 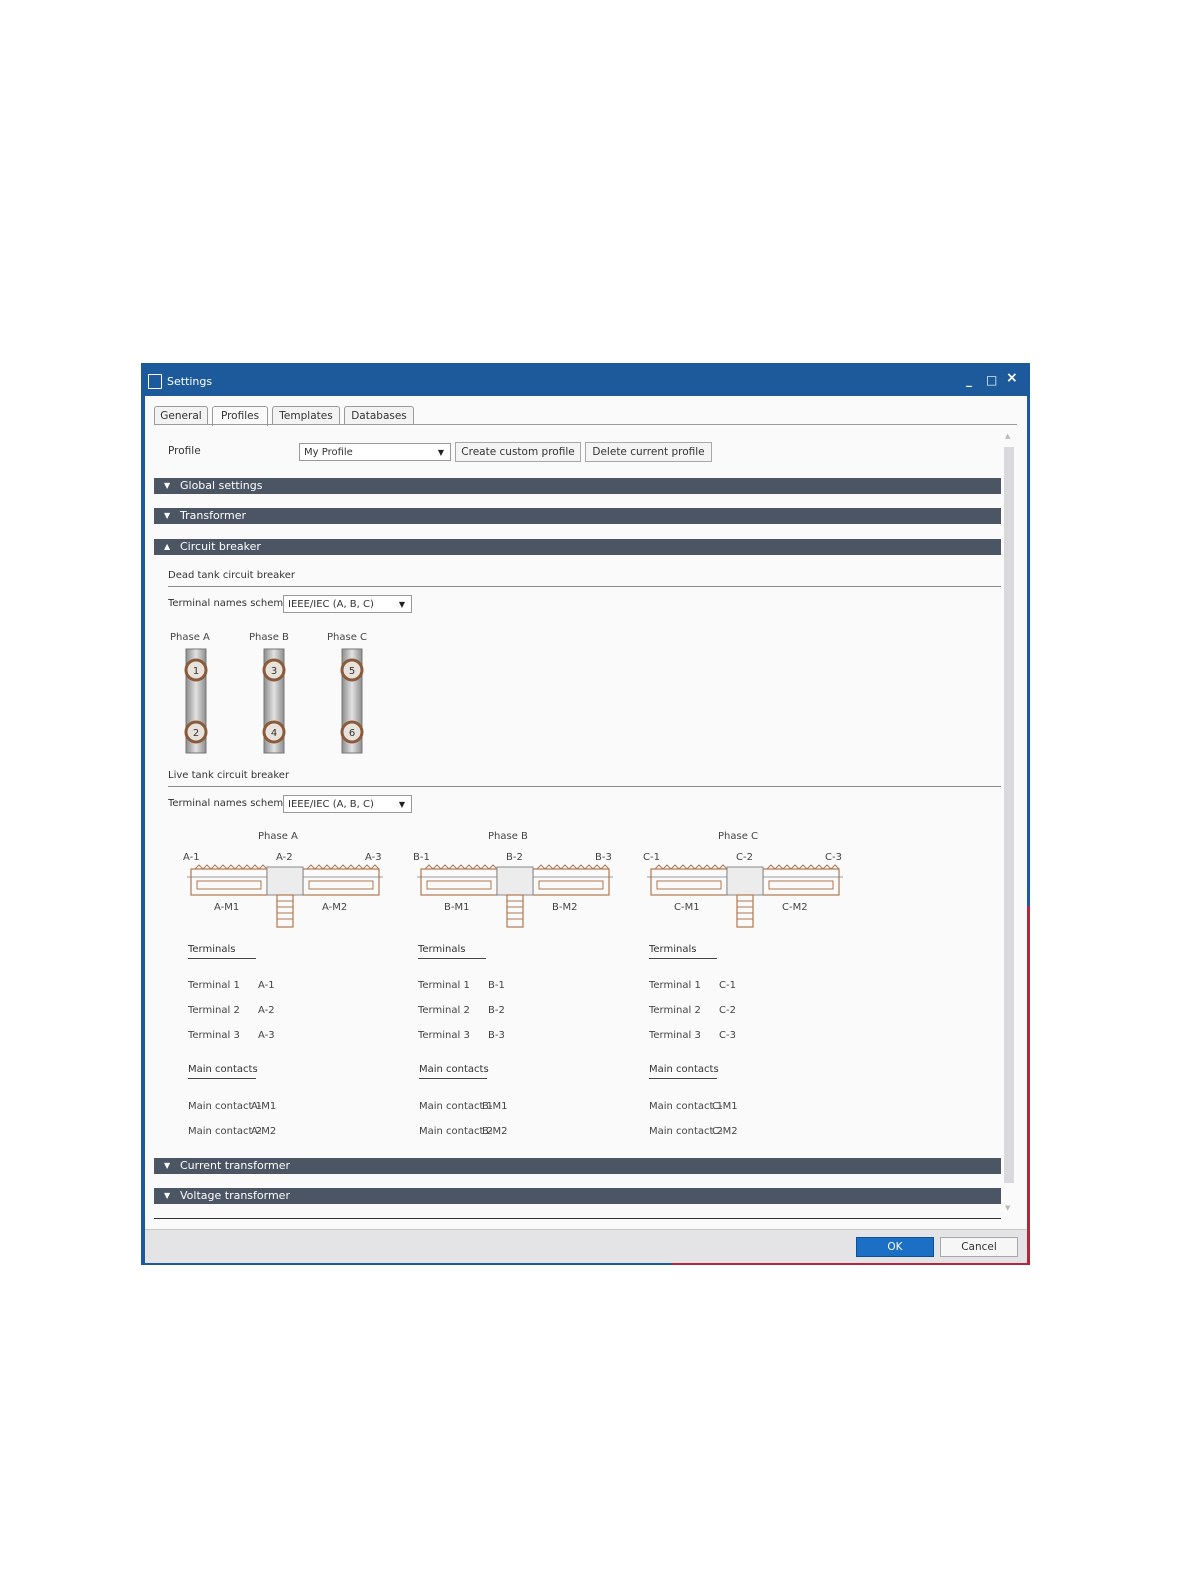 I want to click on live-phase-label: Phase A, so click(x=278, y=836).